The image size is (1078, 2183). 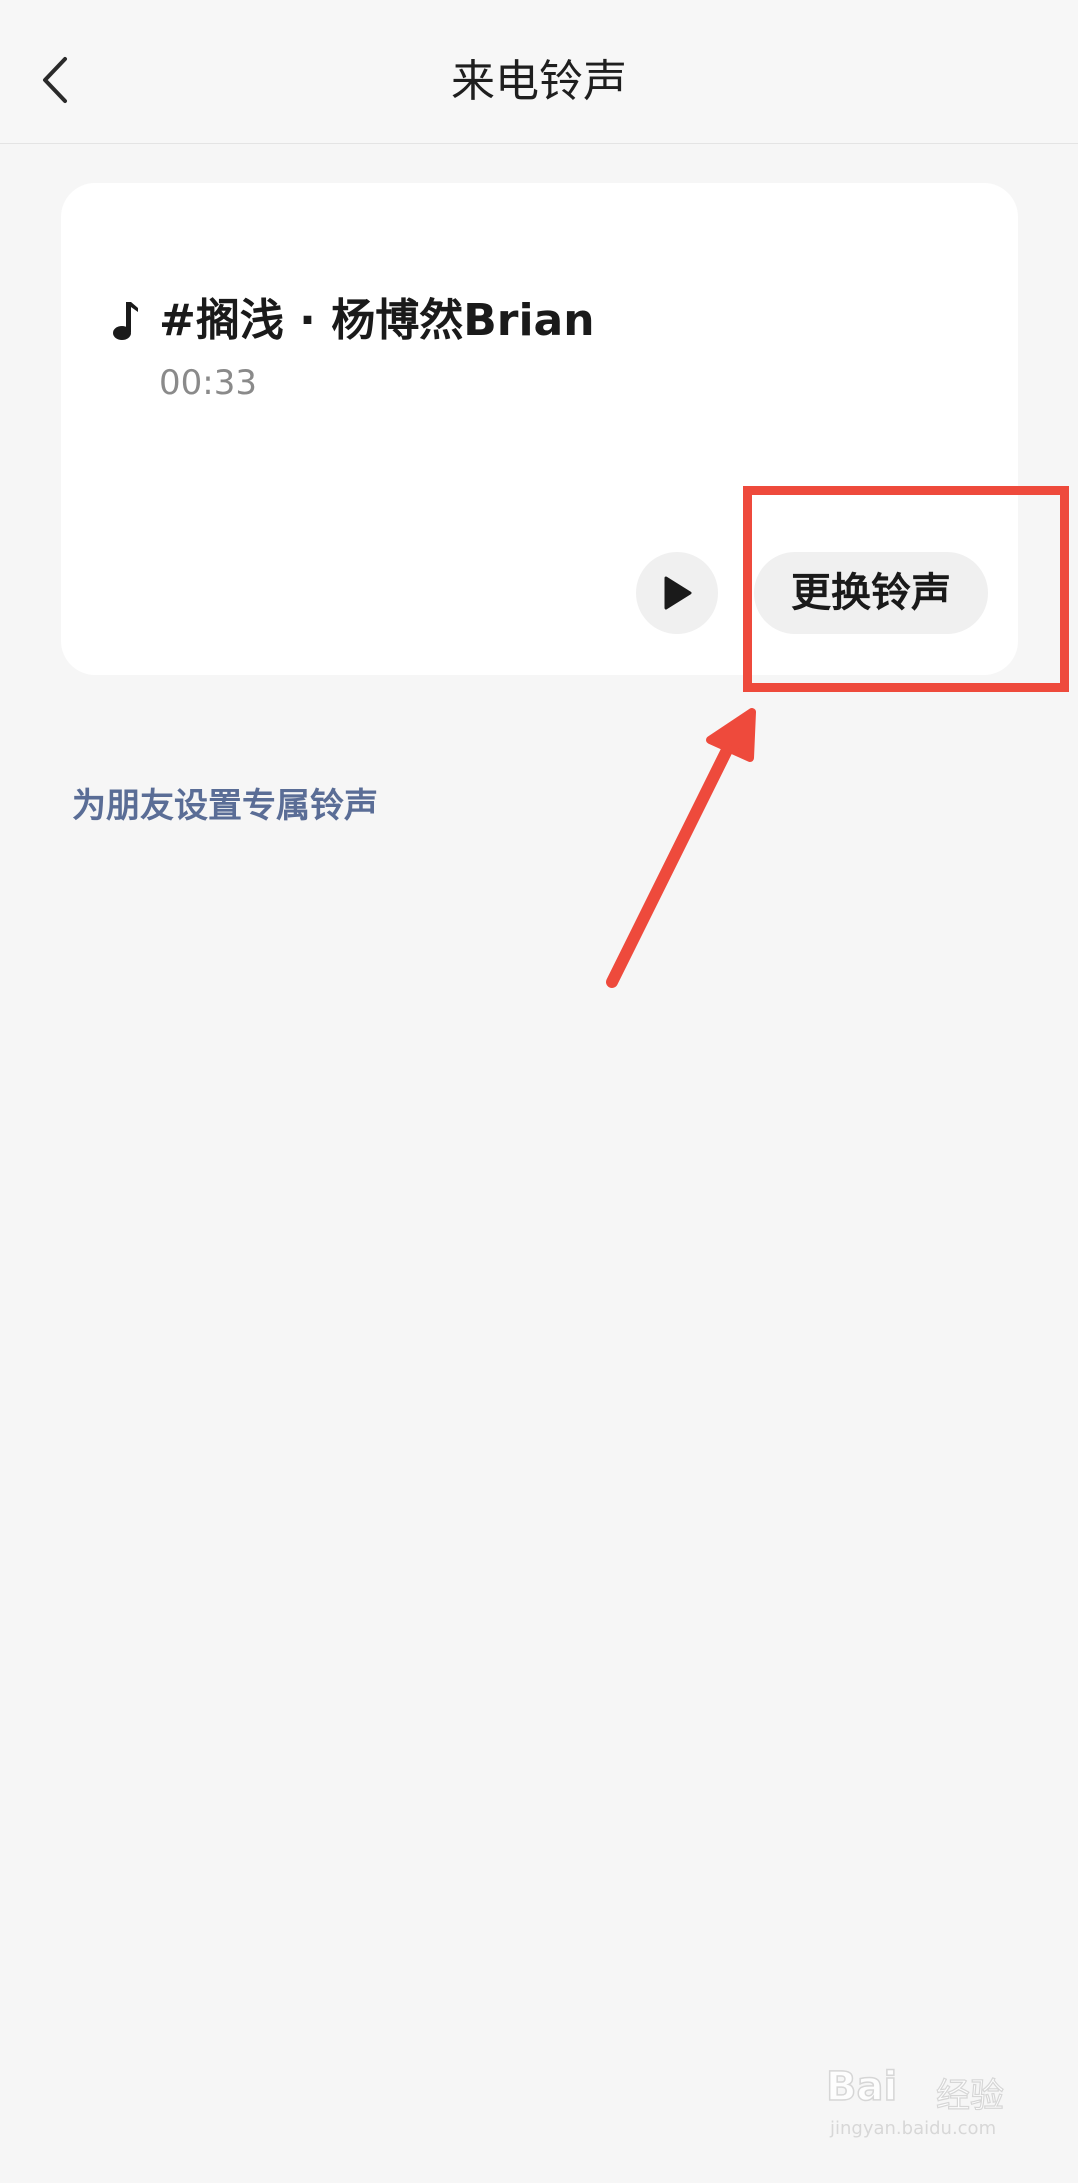 I want to click on navigation-bar: 来电铃声, so click(x=539, y=72).